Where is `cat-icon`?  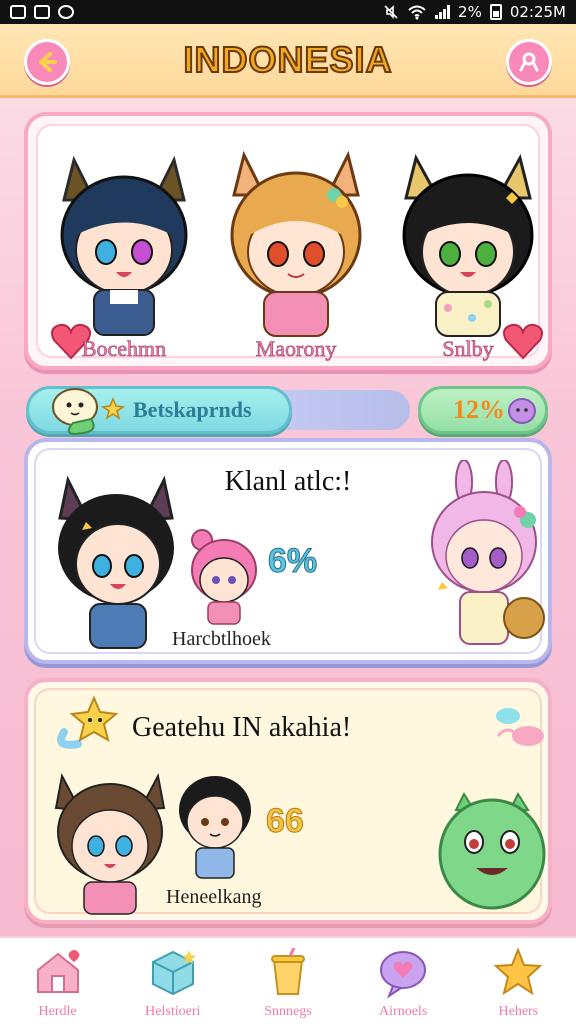
cat-icon is located at coordinates (66, 12).